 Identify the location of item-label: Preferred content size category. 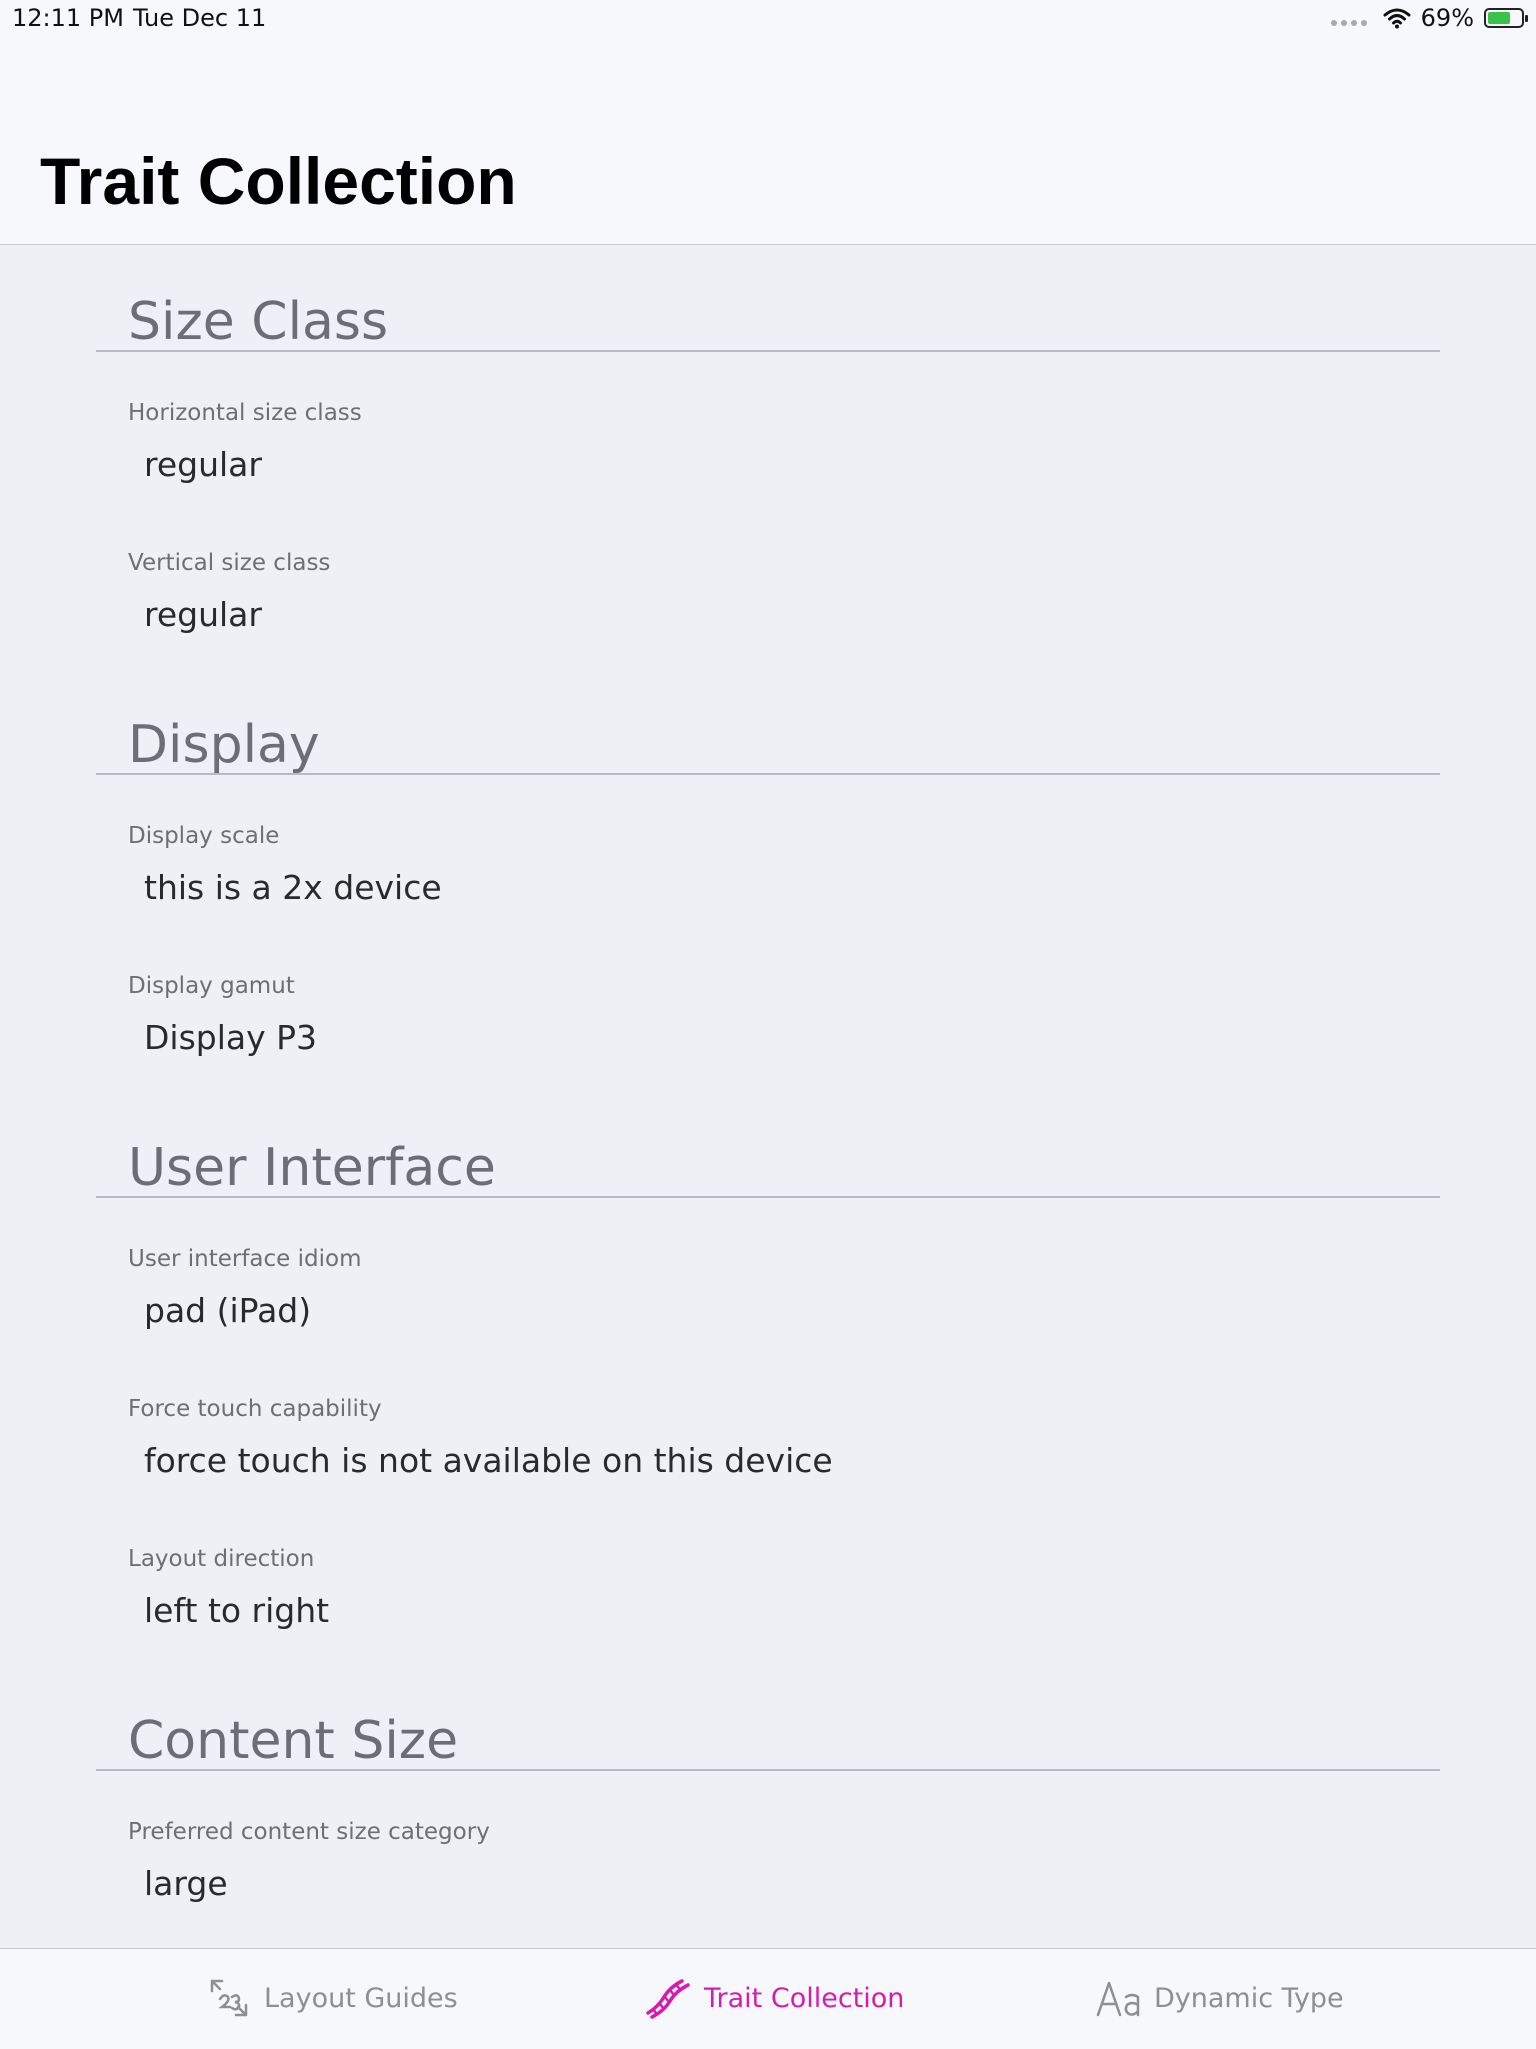
(309, 1832).